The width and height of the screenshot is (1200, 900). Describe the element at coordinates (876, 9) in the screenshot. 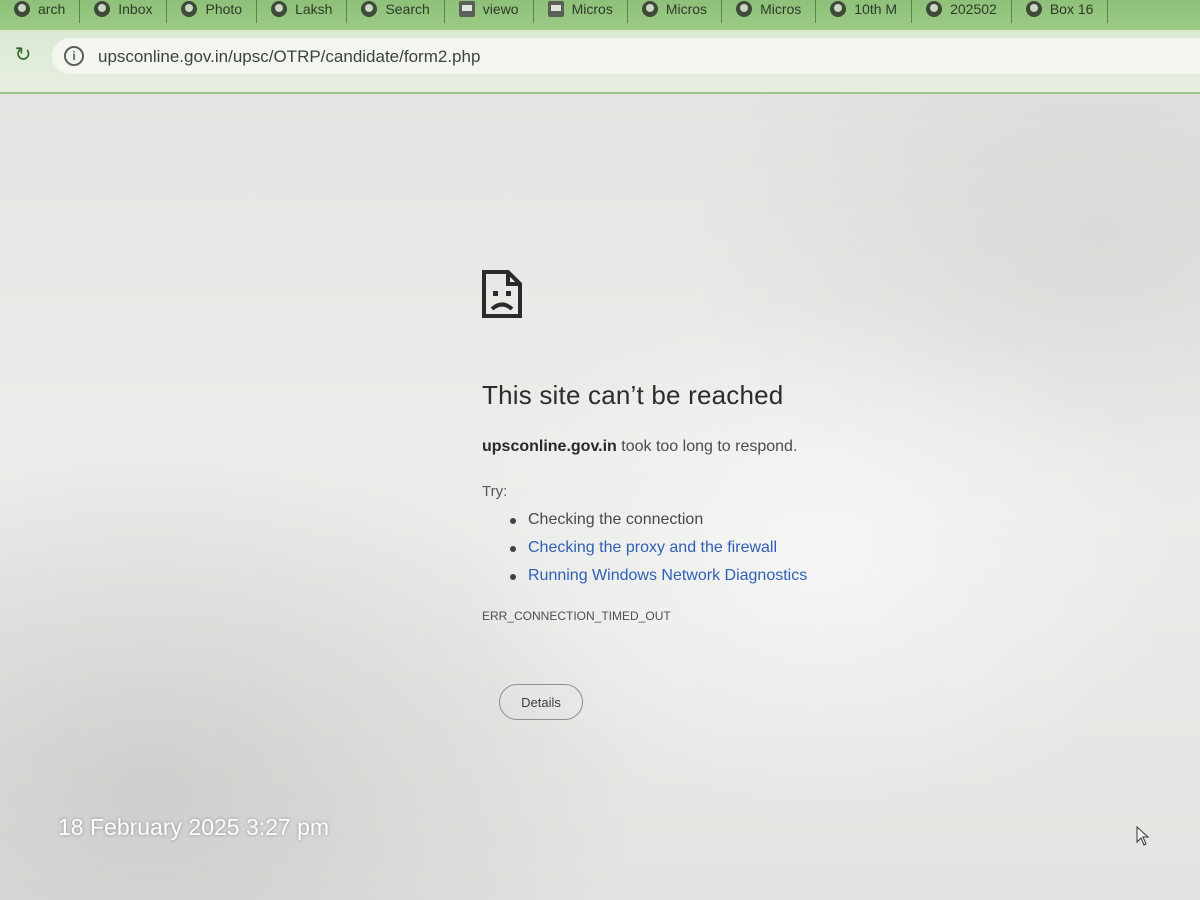

I see `tab-title: 10th M` at that location.